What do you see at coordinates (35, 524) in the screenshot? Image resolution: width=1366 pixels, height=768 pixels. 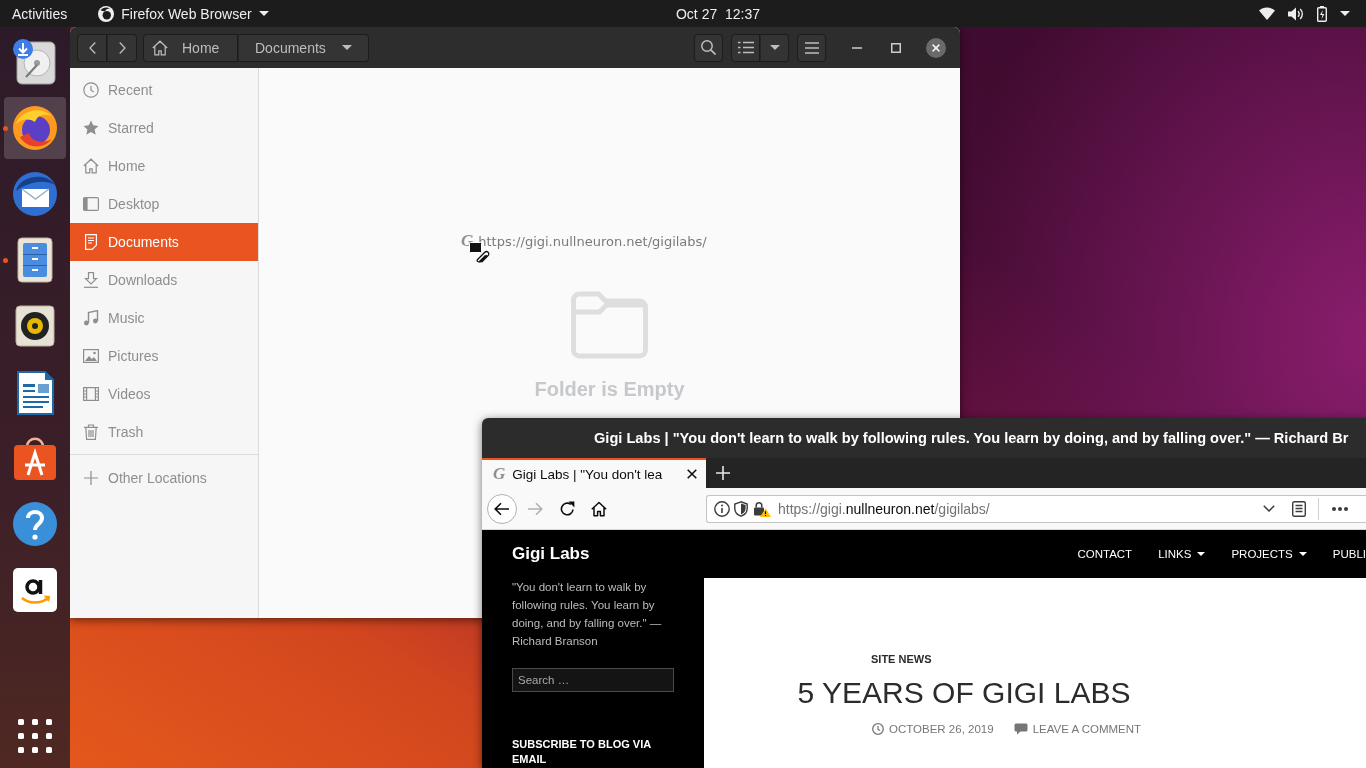 I see `help-icon` at bounding box center [35, 524].